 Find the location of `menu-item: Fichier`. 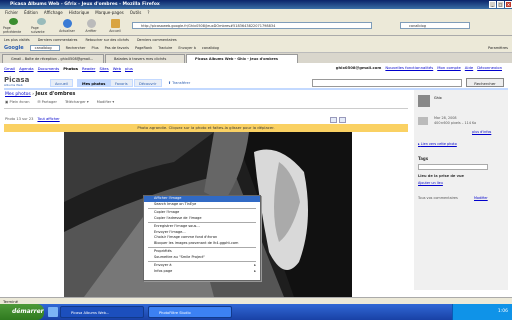

menu-item: Fichier is located at coordinates (11, 12).